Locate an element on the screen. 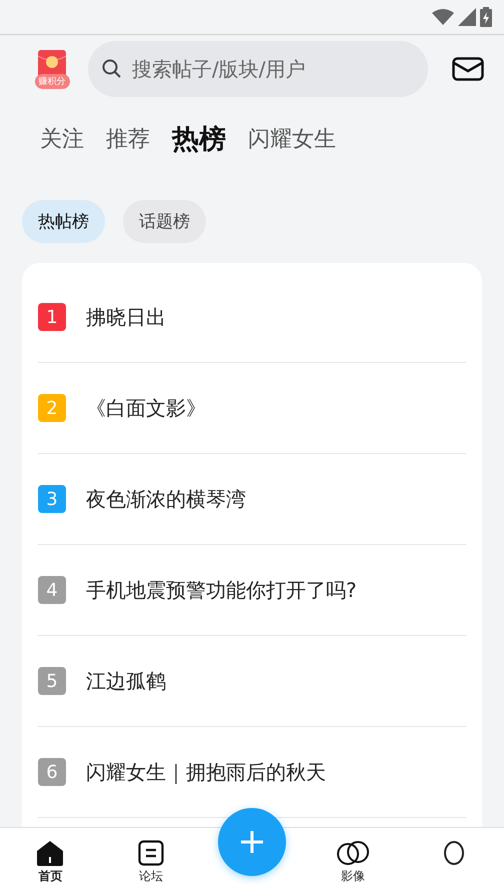 The width and height of the screenshot is (504, 896). filter-chip: 话题榜 is located at coordinates (164, 221).